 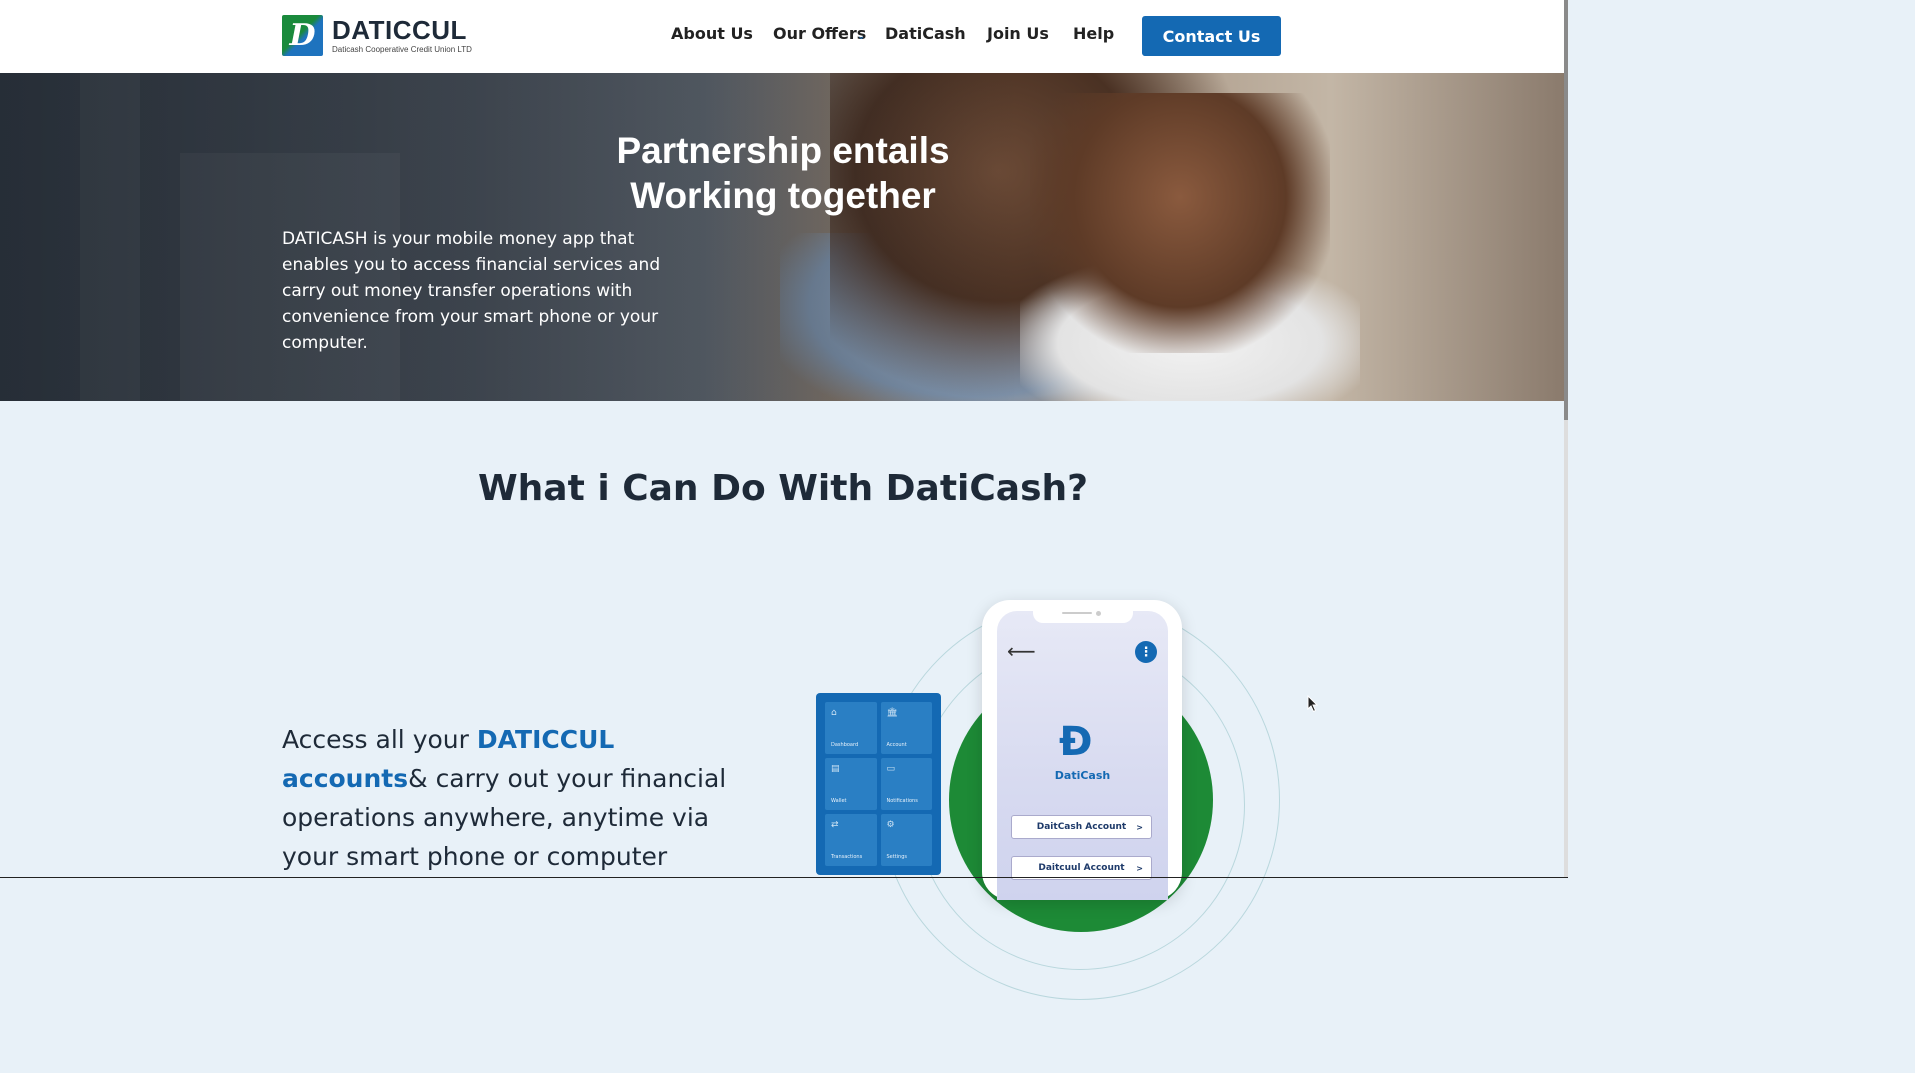 I want to click on bank-icon: 🏛, so click(x=892, y=713).